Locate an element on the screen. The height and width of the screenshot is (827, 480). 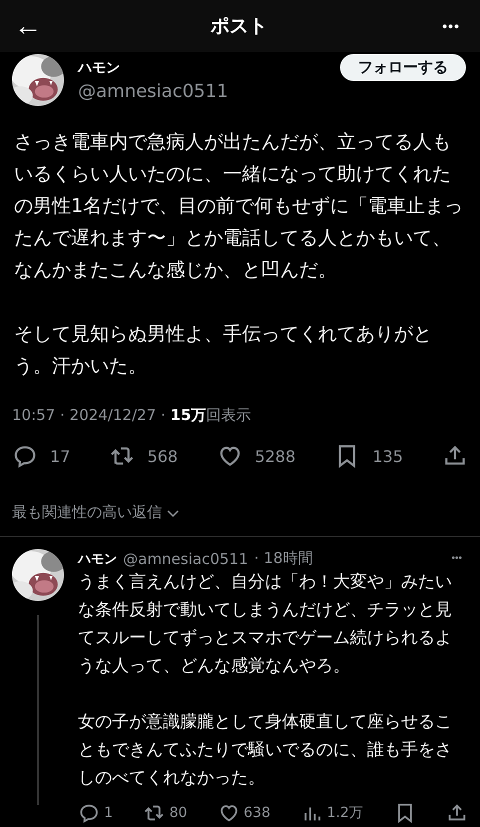
back-button: ← is located at coordinates (28, 26).